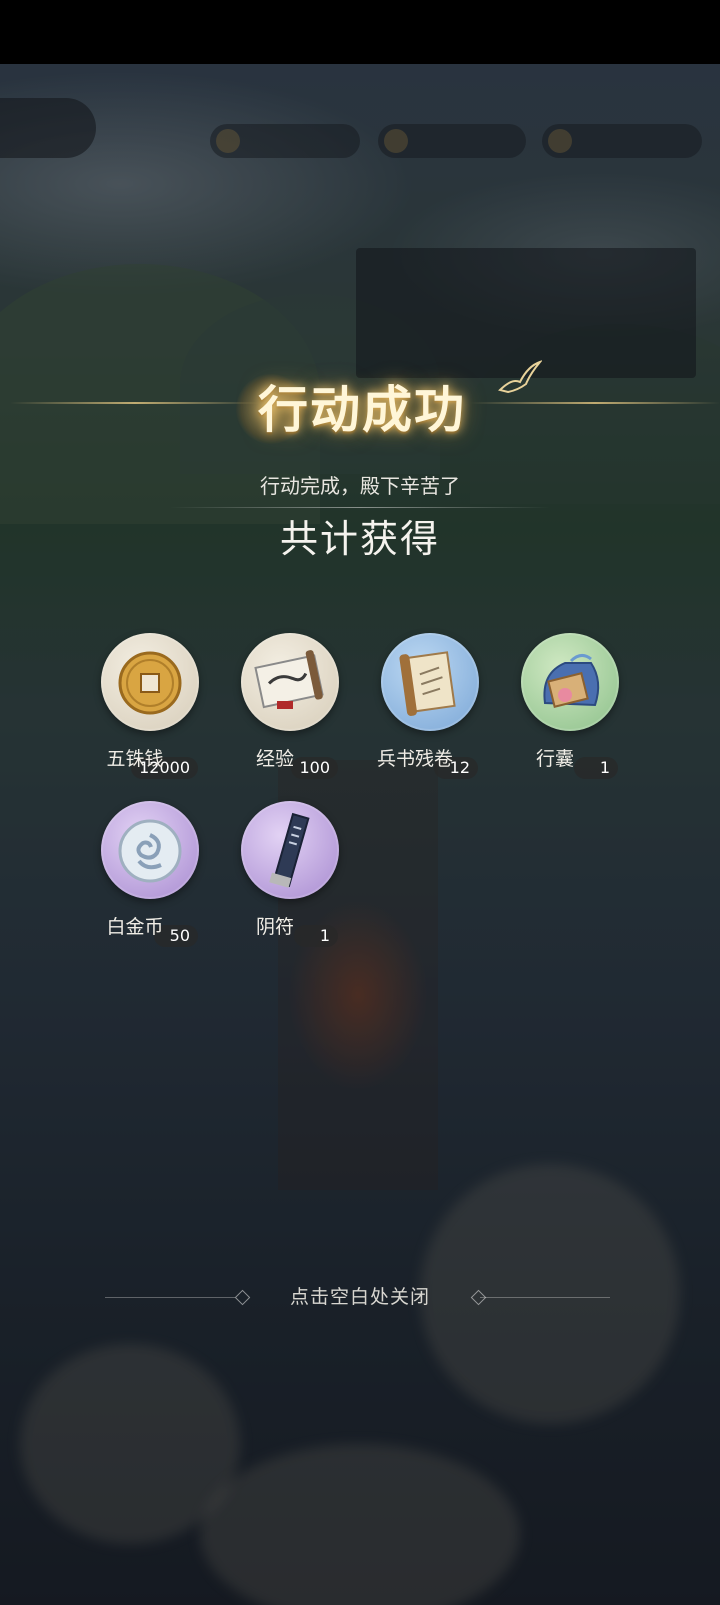 Image resolution: width=720 pixels, height=1605 pixels. I want to click on scroll-icon, so click(290, 682).